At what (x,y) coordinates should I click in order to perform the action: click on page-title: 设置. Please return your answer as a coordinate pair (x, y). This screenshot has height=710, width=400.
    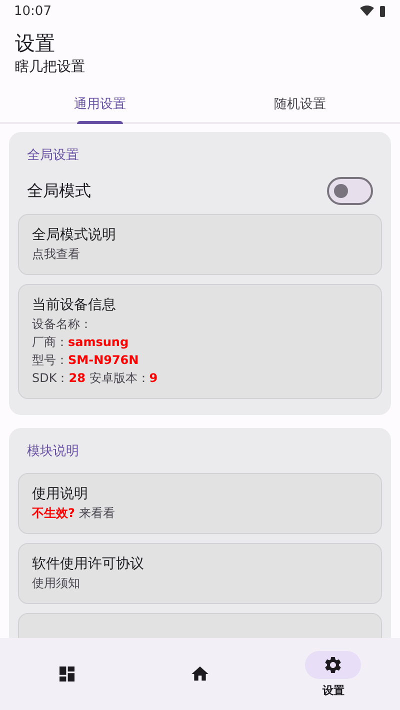
    Looking at the image, I should click on (35, 43).